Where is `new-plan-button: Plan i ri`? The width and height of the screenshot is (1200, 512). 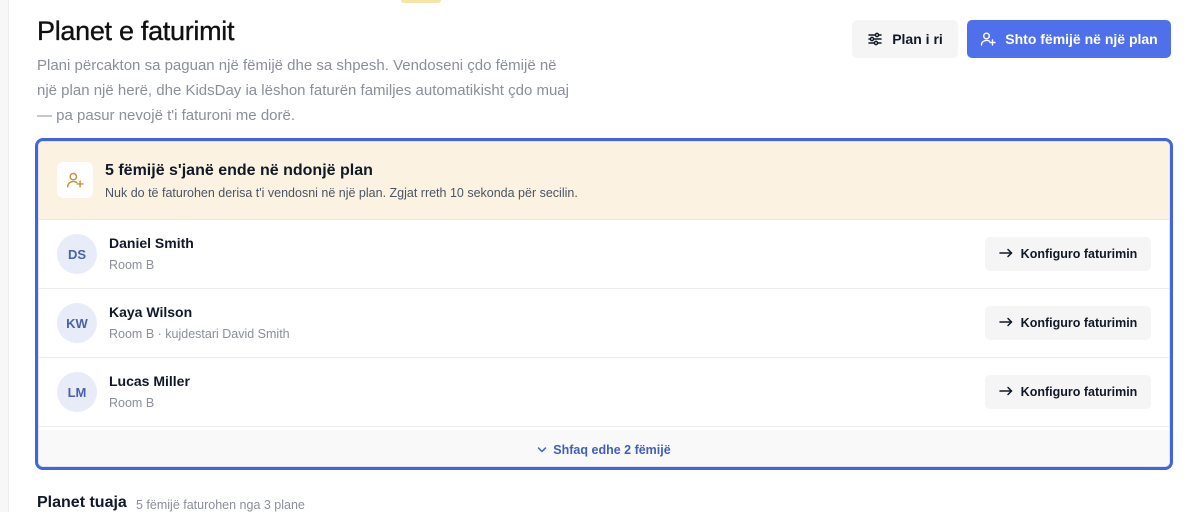
new-plan-button: Plan i ri is located at coordinates (905, 39).